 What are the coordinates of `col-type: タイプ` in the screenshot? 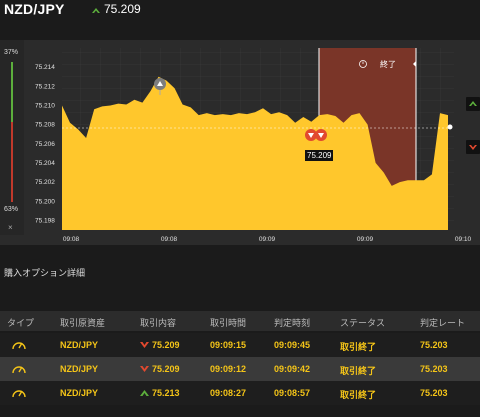 It's located at (21, 323).